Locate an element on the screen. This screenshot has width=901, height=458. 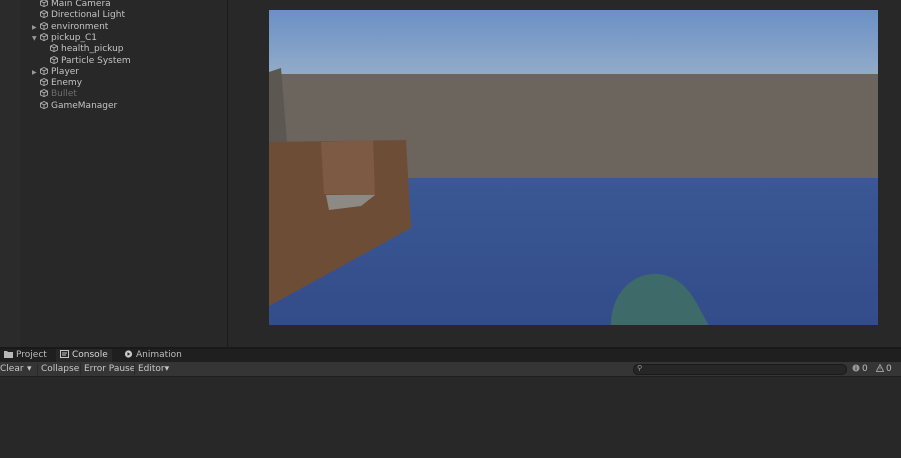
tab-label: Project is located at coordinates (31, 355).